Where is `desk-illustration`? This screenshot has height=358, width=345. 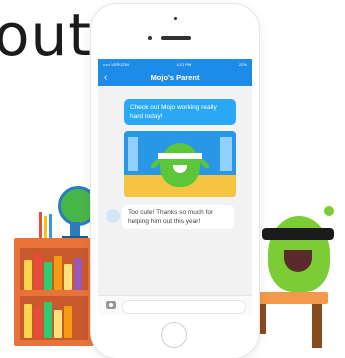
desk-illustration is located at coordinates (289, 298).